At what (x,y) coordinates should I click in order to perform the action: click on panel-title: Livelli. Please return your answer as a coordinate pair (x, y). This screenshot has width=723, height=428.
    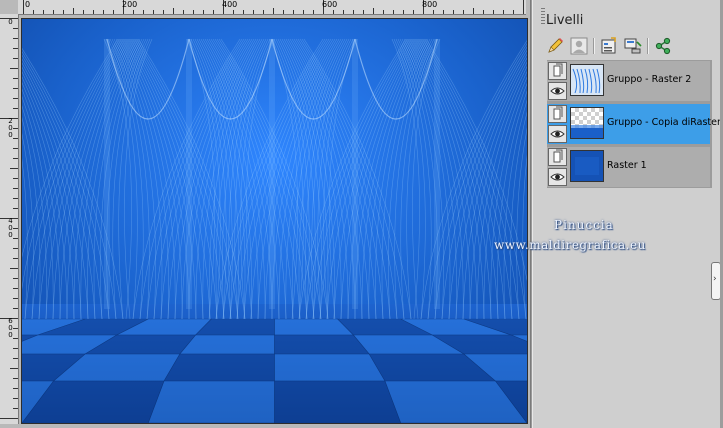
    Looking at the image, I should click on (565, 20).